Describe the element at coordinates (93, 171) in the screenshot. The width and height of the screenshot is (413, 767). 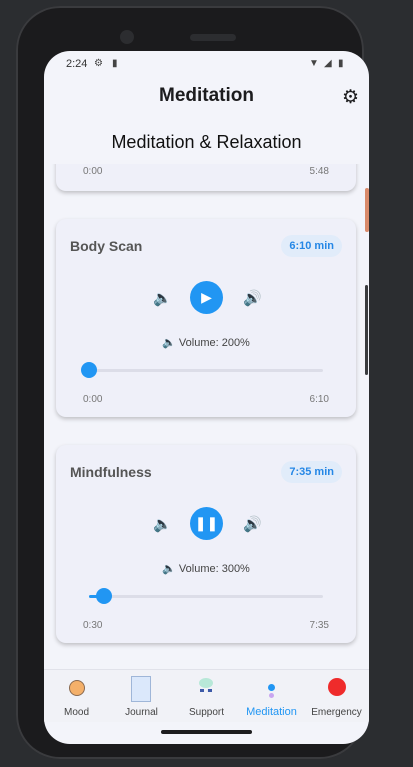
I see `time-start: 0:00` at that location.